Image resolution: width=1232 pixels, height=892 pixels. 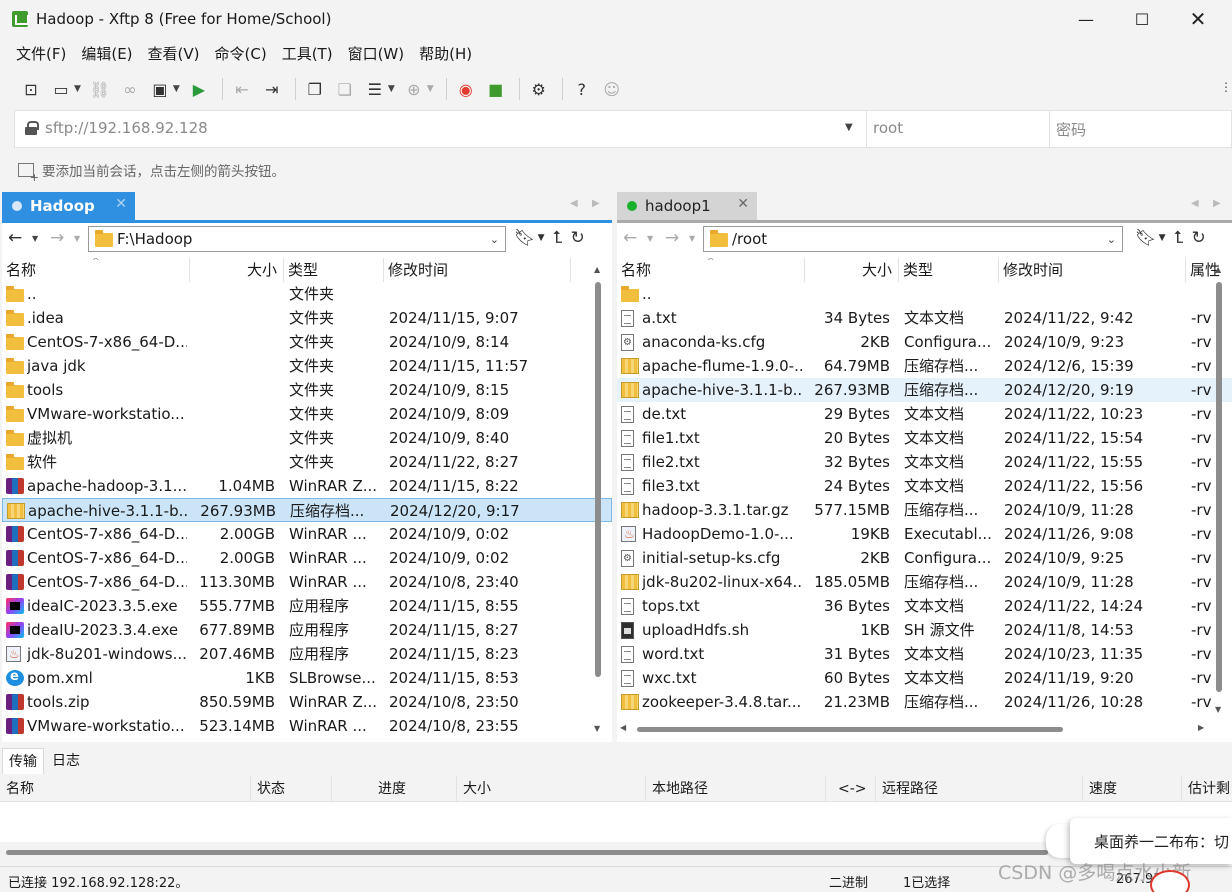 What do you see at coordinates (539, 89) in the screenshot?
I see `settings-gear-icon: ⚙` at bounding box center [539, 89].